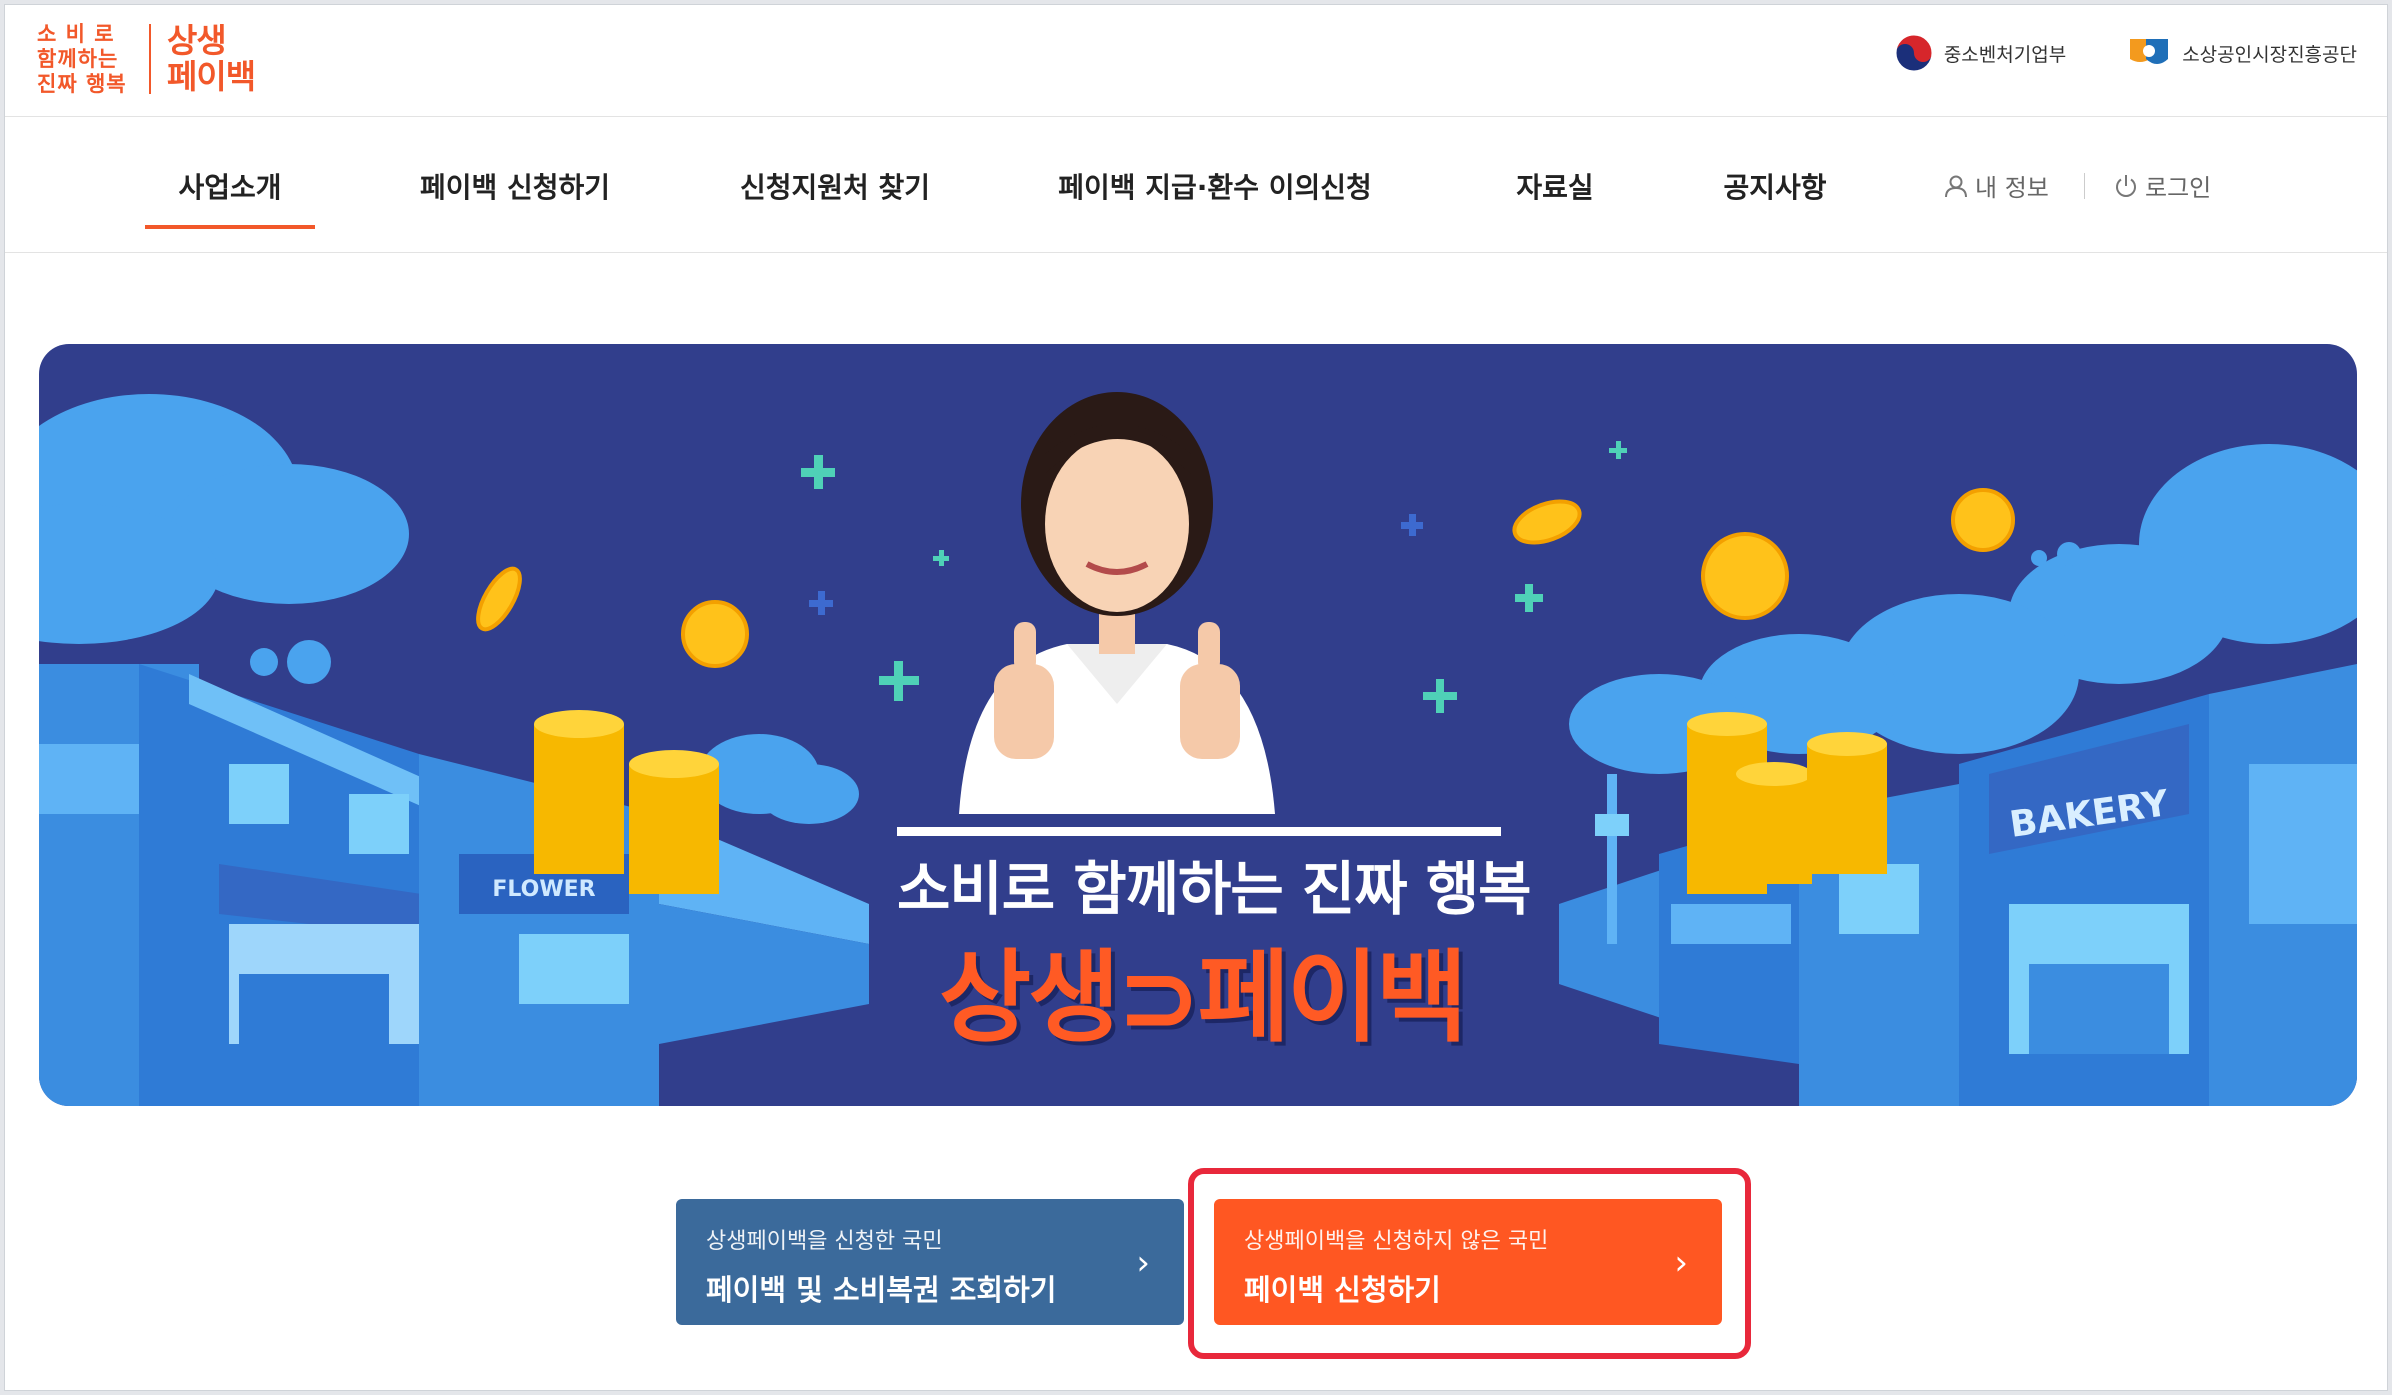 This screenshot has width=2392, height=1395. I want to click on my-info-link: 내 정보, so click(1996, 185).